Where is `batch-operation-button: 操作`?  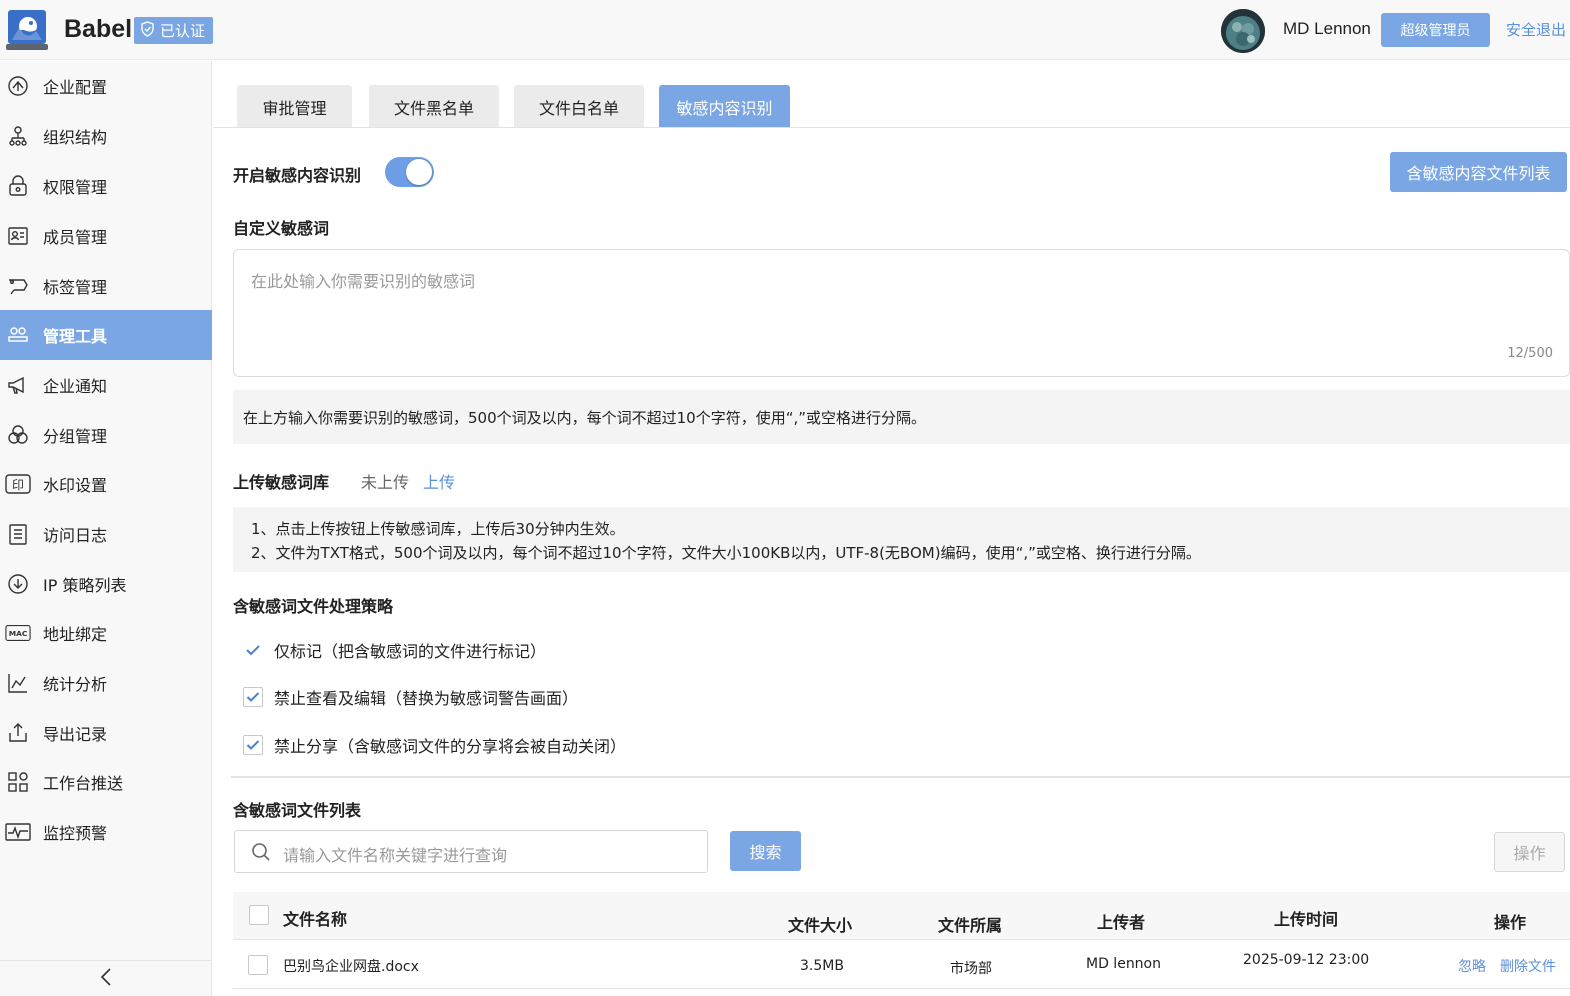
batch-operation-button: 操作 is located at coordinates (1529, 852).